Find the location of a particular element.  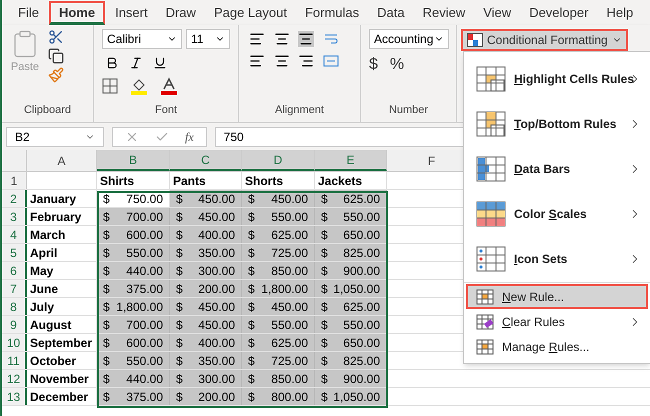

table-cell-text: June is located at coordinates (44, 289).